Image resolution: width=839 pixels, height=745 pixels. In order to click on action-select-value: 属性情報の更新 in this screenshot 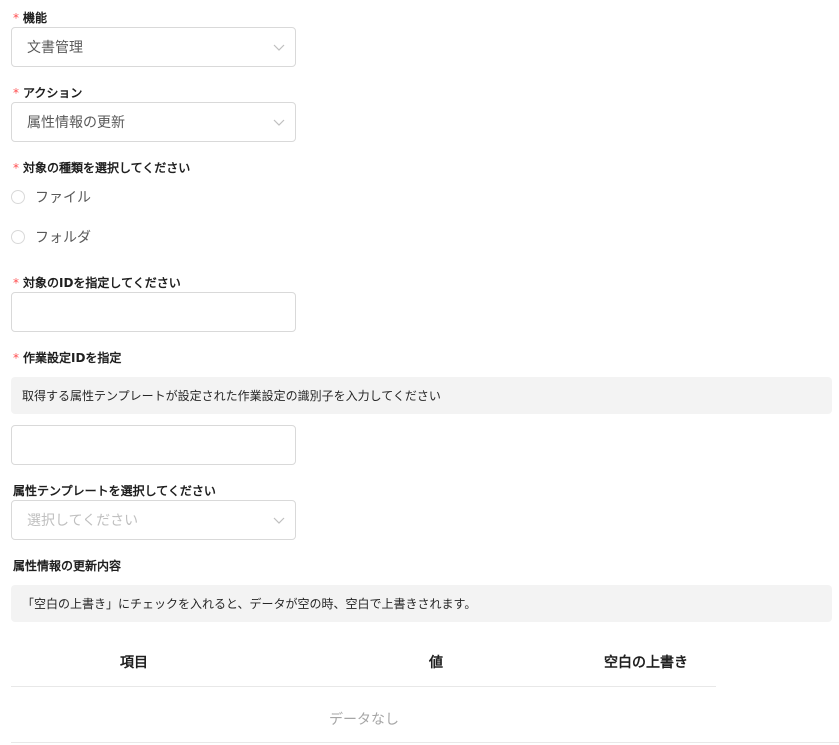, I will do `click(76, 123)`.